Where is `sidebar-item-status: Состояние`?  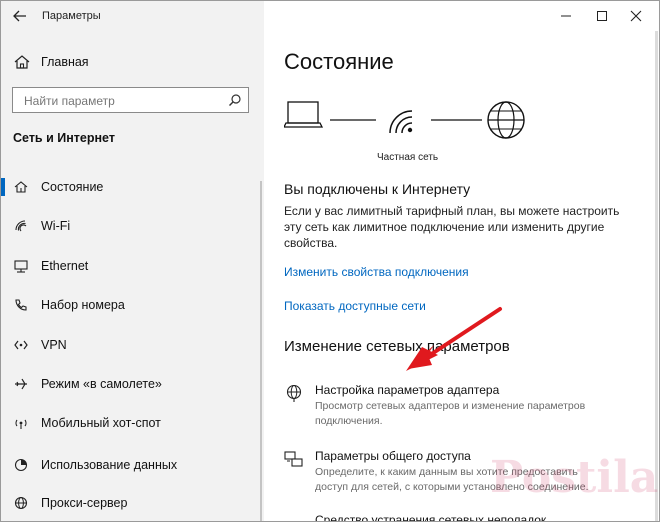 sidebar-item-status: Состояние is located at coordinates (132, 187).